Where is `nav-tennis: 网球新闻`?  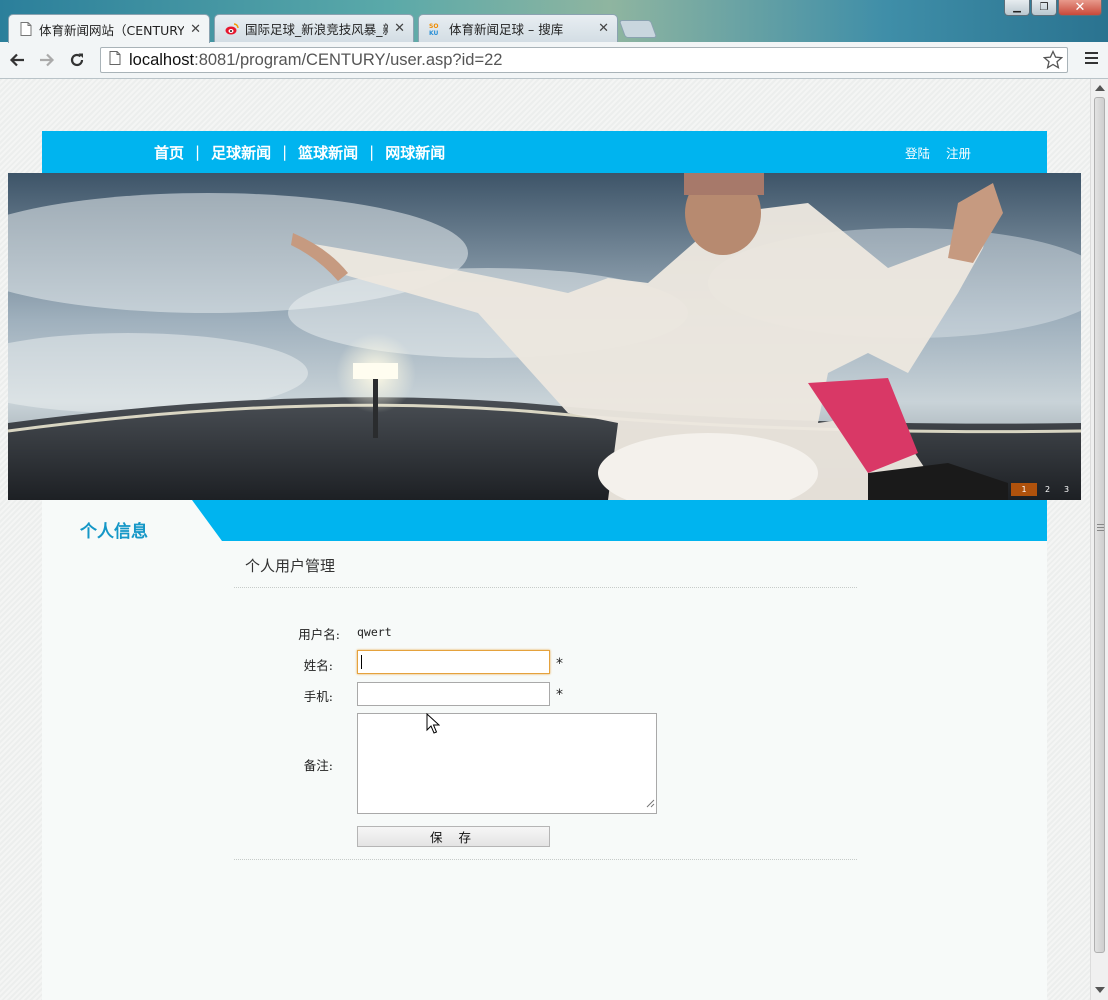 nav-tennis: 网球新闻 is located at coordinates (415, 152).